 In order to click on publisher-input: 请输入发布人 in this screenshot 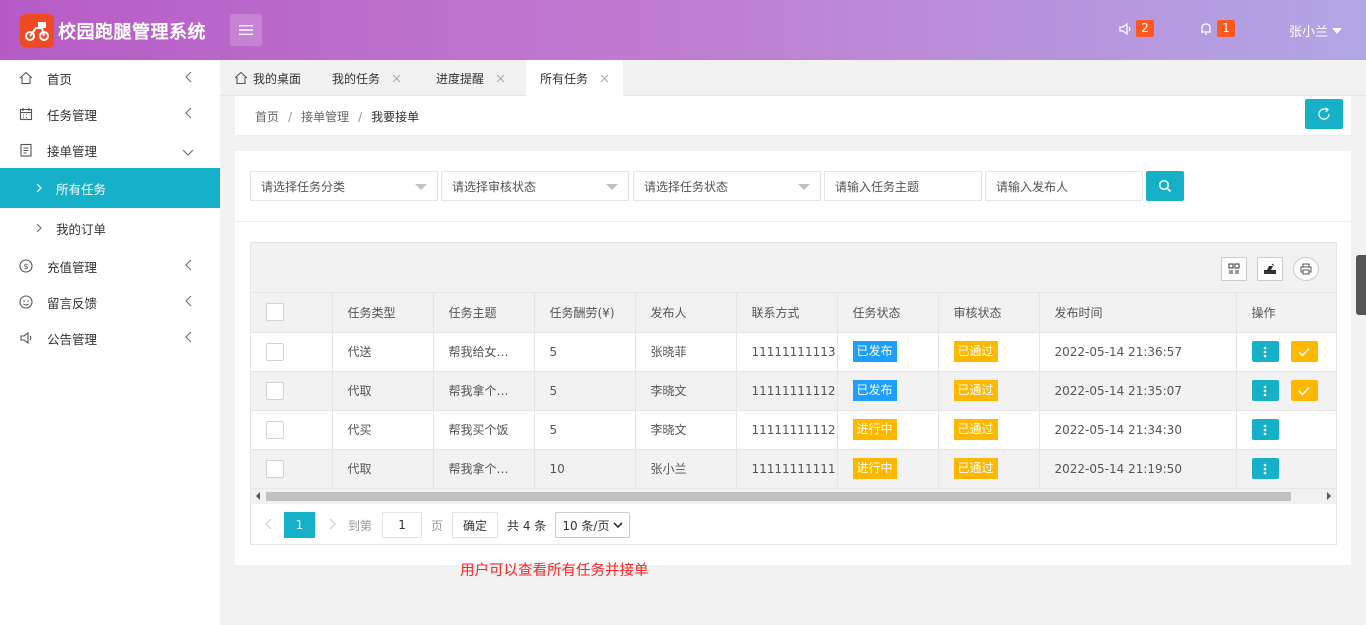, I will do `click(1064, 186)`.